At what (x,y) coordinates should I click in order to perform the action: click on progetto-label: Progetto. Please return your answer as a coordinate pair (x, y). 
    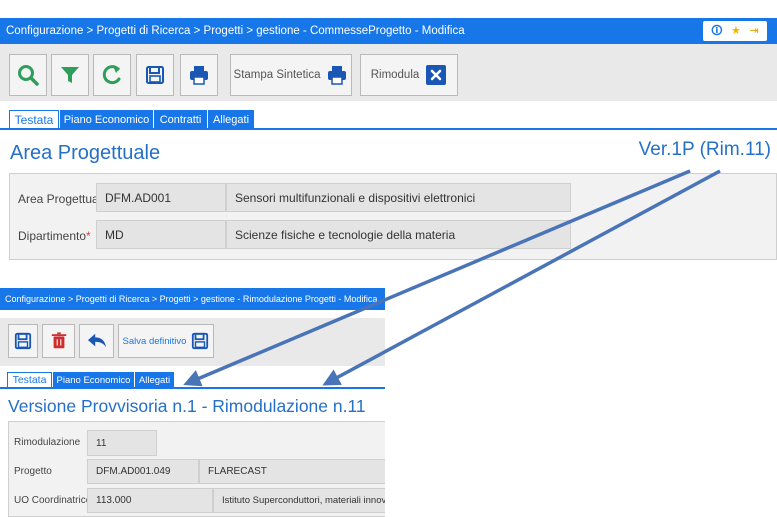
    Looking at the image, I should click on (33, 471).